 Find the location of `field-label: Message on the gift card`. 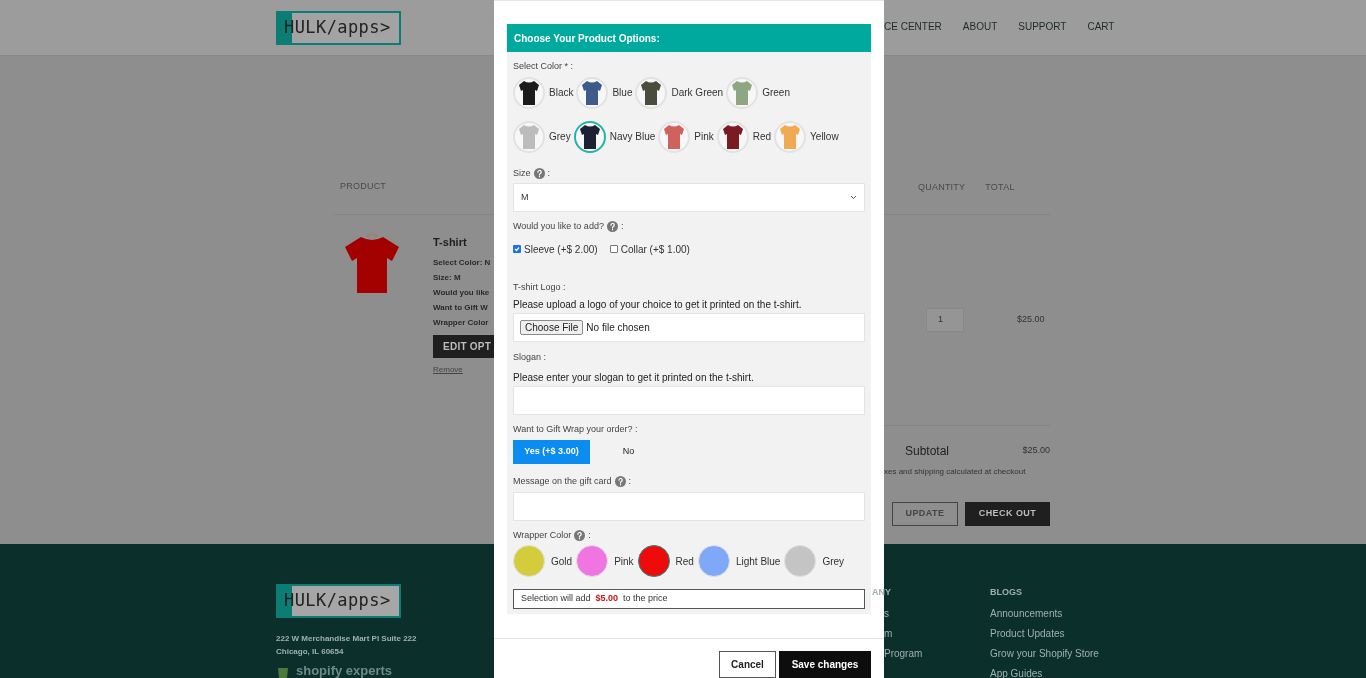

field-label: Message on the gift card is located at coordinates (562, 481).